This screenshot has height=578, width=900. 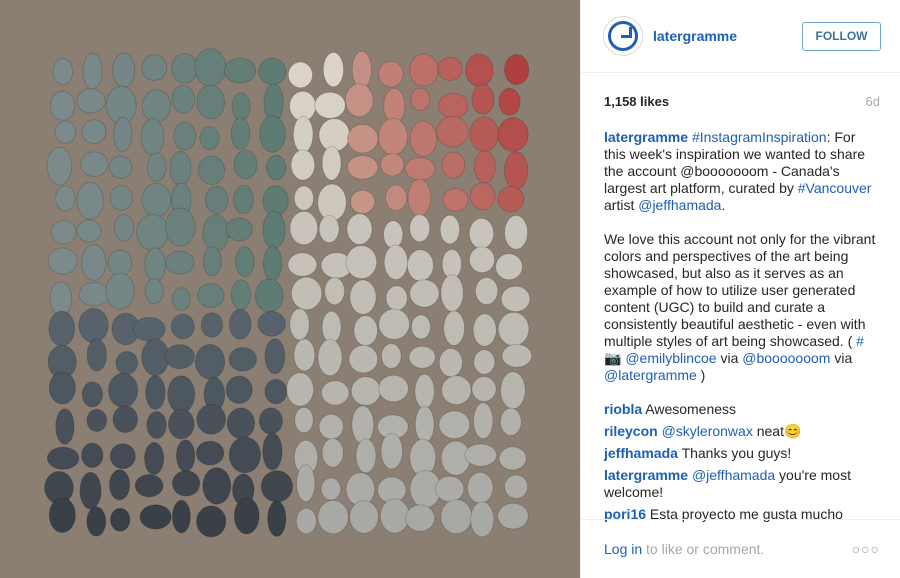 What do you see at coordinates (759, 137) in the screenshot?
I see `hashtag-link: #InstagramInspiration` at bounding box center [759, 137].